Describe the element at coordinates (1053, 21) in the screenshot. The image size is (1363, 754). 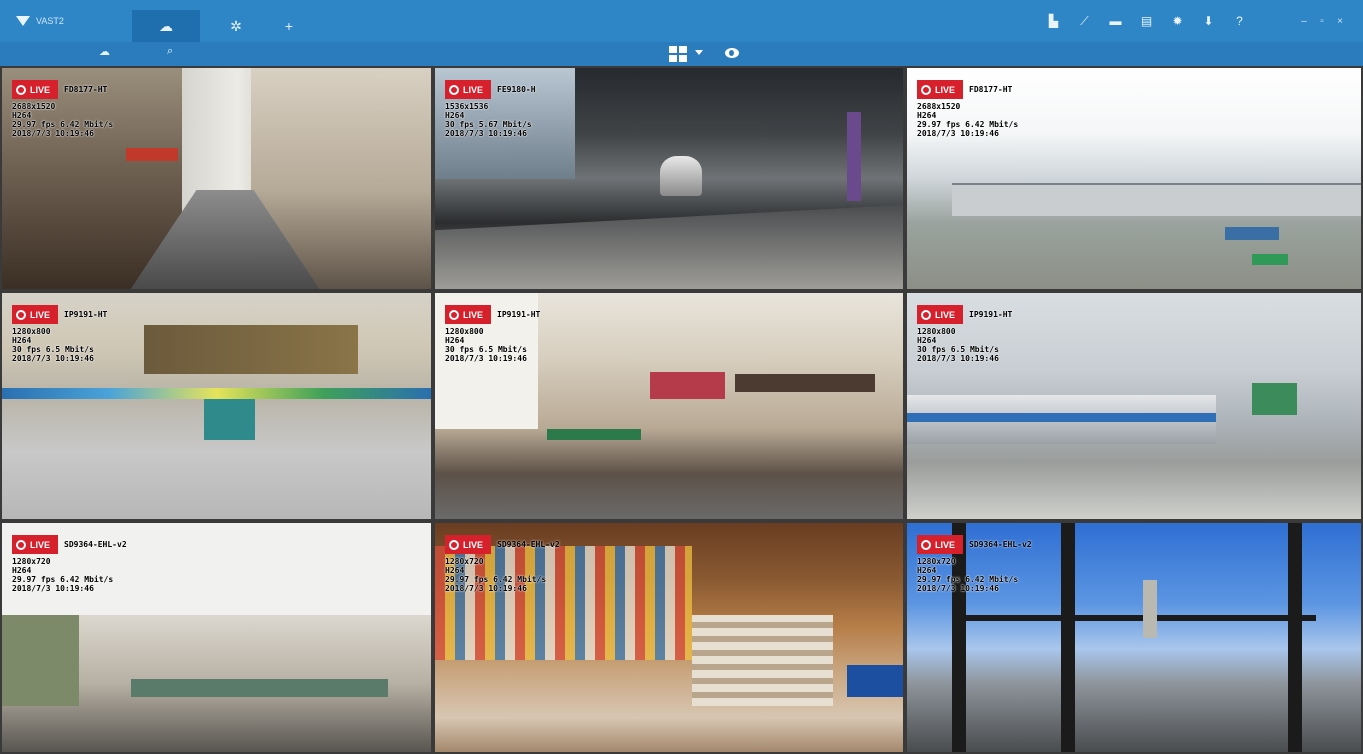
I see `building-icon: ▙` at that location.